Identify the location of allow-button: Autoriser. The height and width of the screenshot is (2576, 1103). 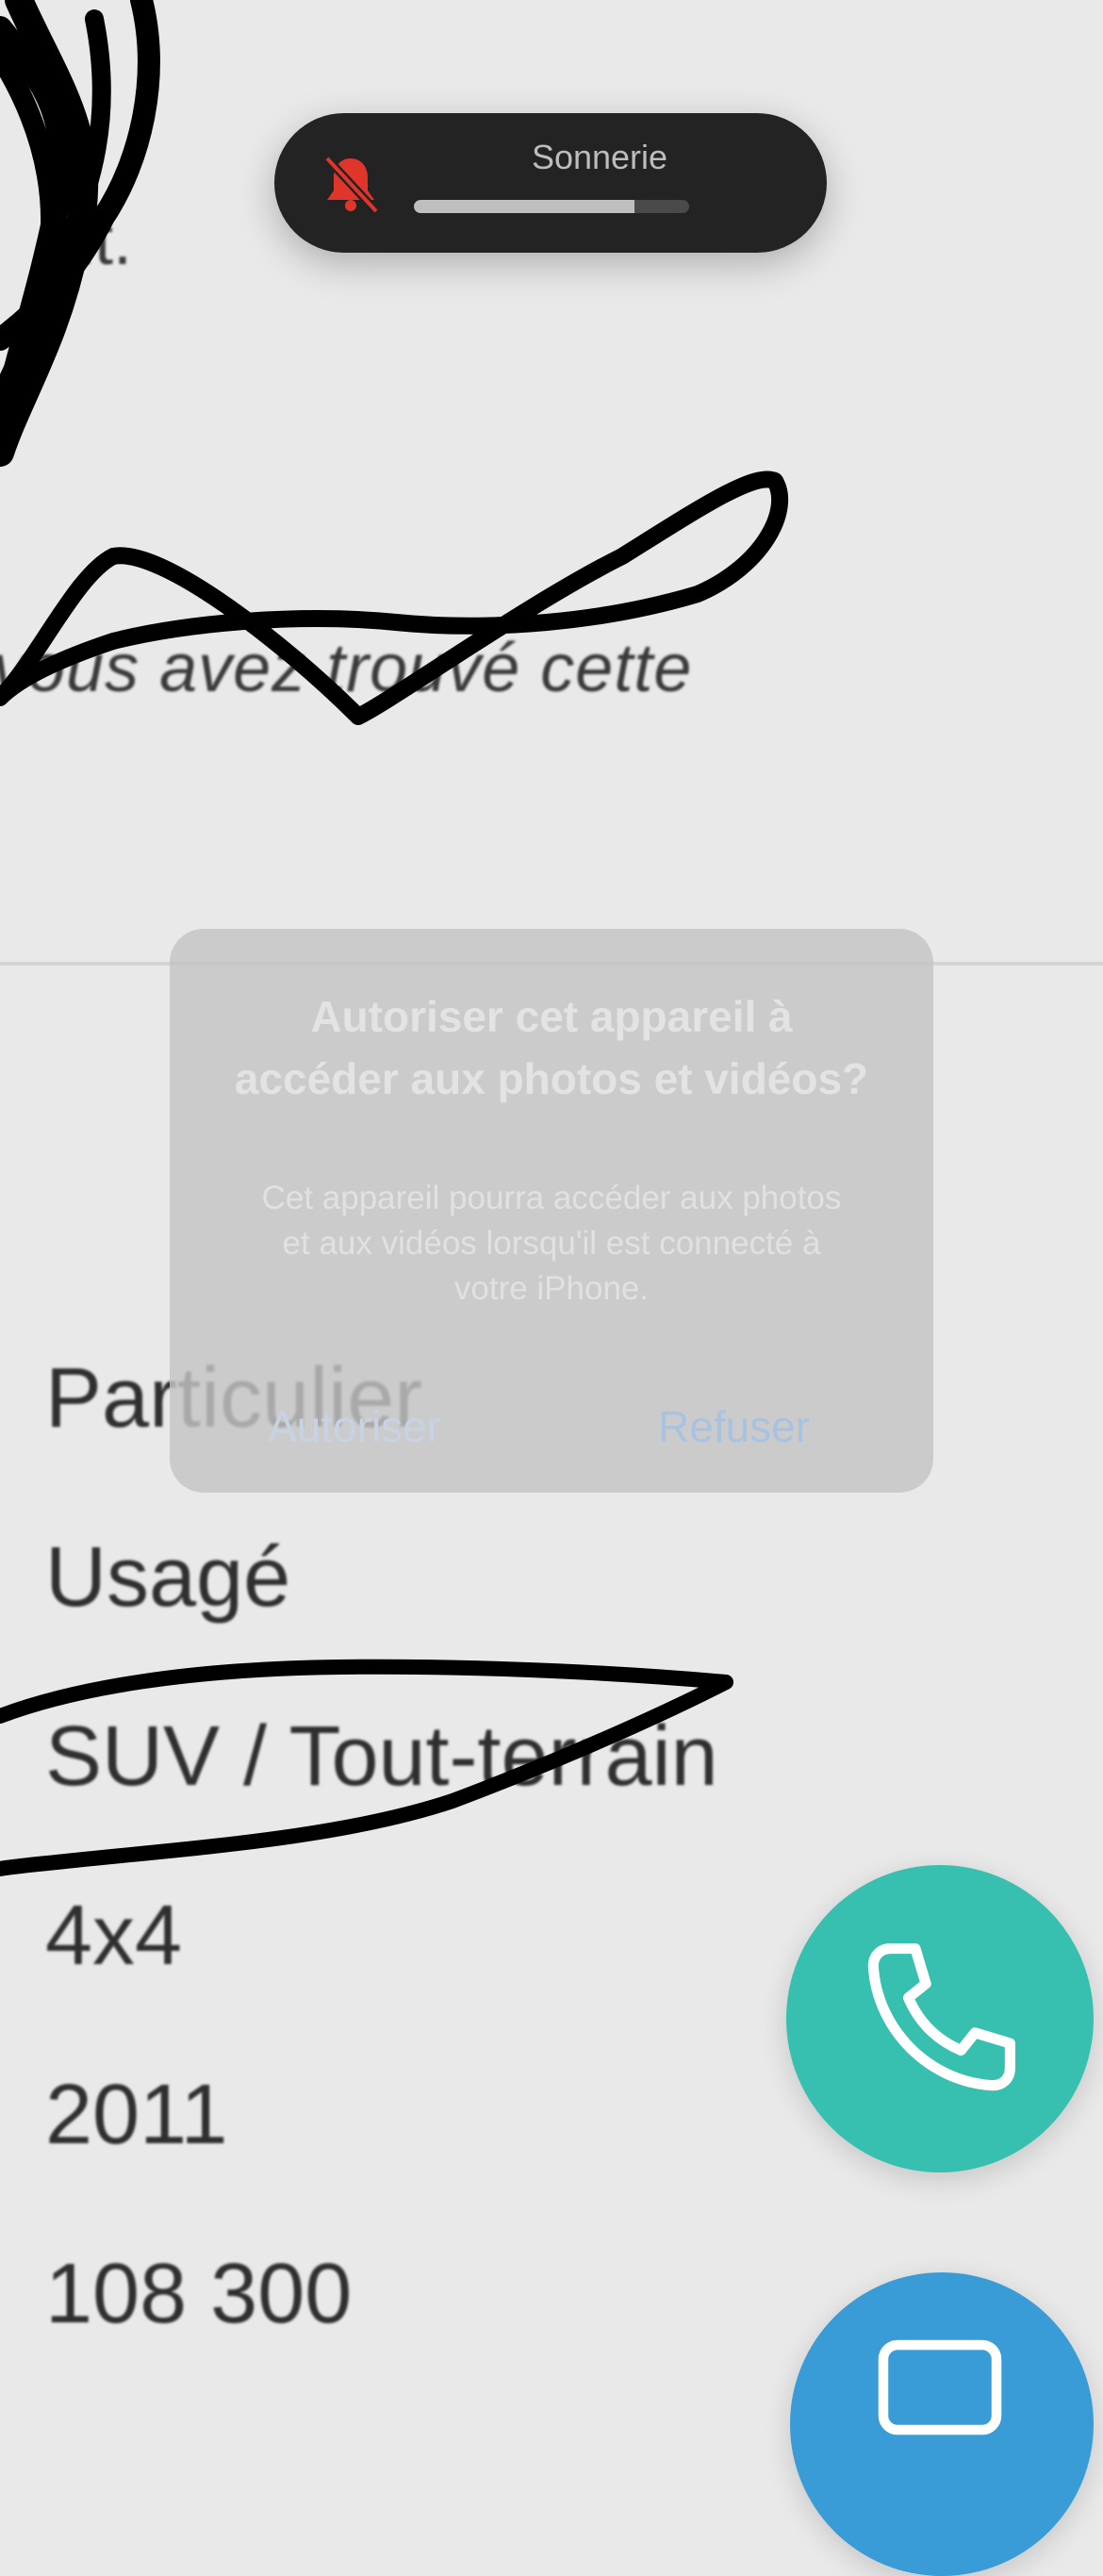
(354, 1426).